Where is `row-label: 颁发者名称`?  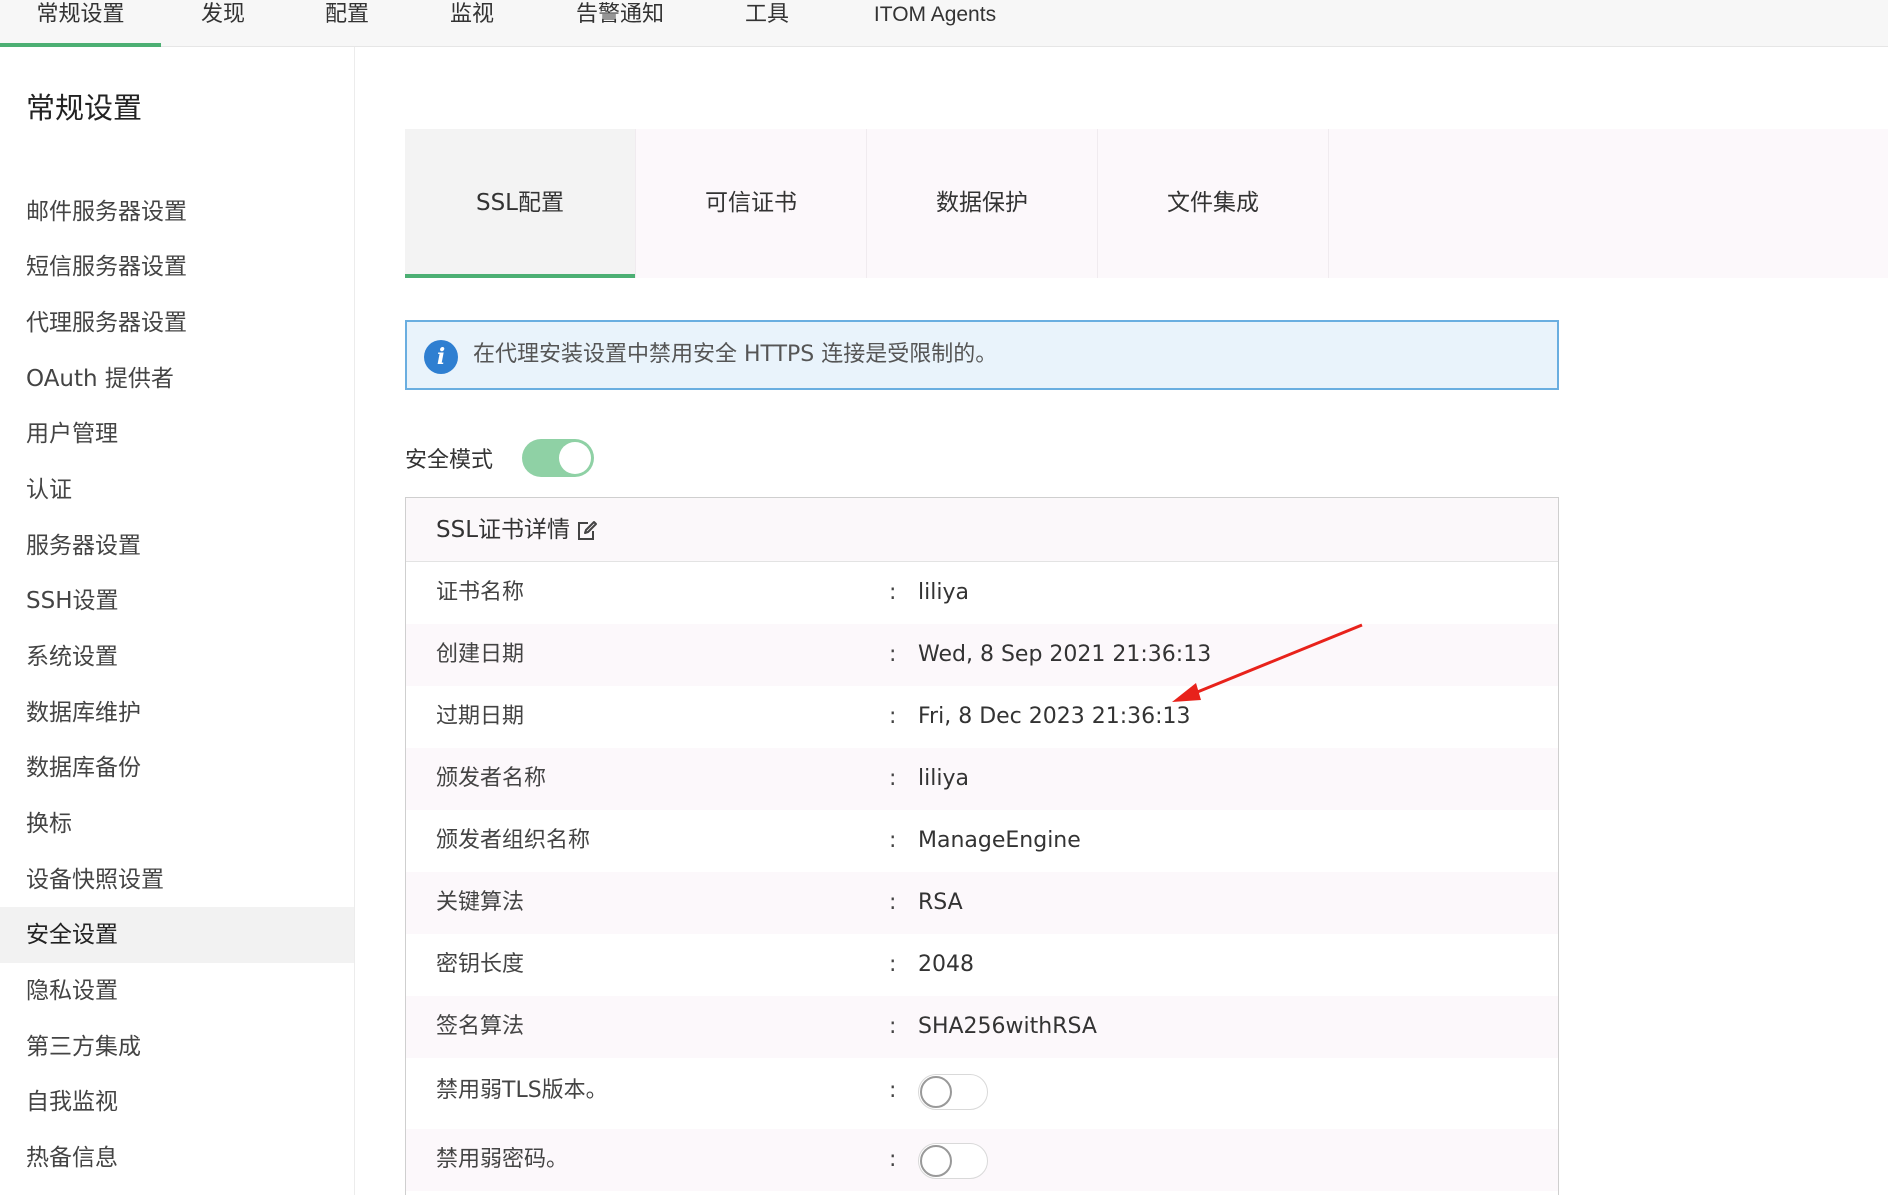
row-label: 颁发者名称 is located at coordinates (491, 778).